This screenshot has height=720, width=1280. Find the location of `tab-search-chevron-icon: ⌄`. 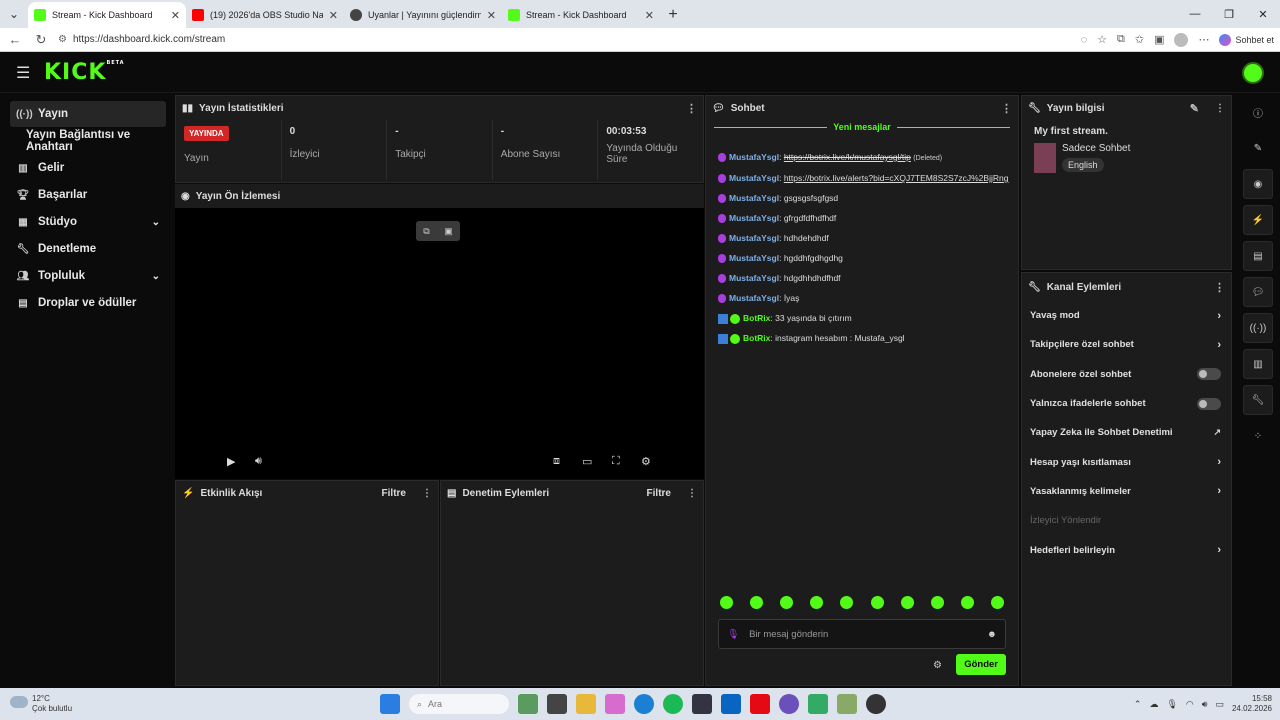

tab-search-chevron-icon: ⌄ is located at coordinates (14, 14).